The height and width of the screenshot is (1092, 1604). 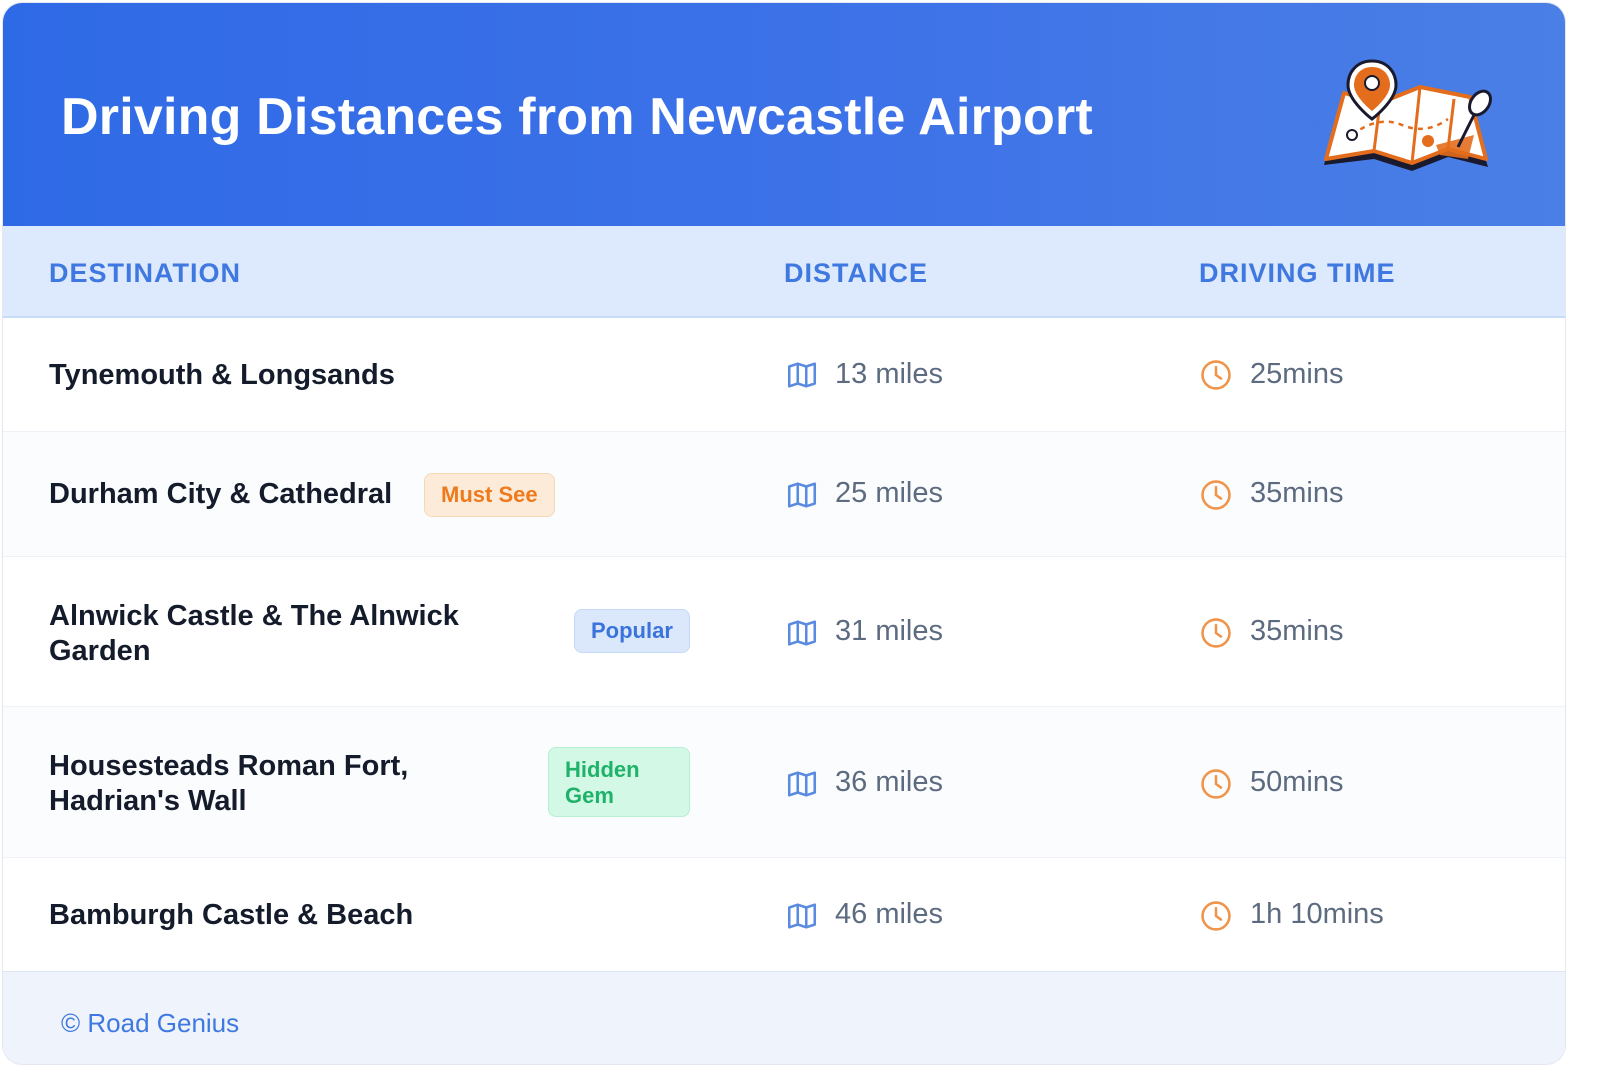 What do you see at coordinates (150, 1023) in the screenshot?
I see `copyright-credit: © Road Genius` at bounding box center [150, 1023].